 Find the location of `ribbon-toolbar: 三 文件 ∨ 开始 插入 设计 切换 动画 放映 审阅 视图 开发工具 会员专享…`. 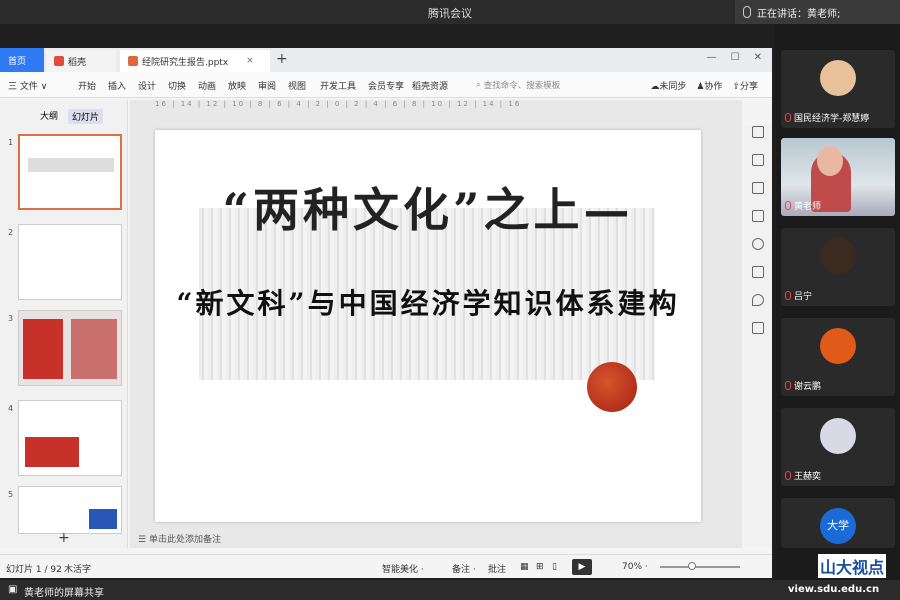

ribbon-toolbar: 三 文件 ∨ 开始 插入 设计 切换 动画 放映 审阅 视图 开发工具 会员专享… is located at coordinates (386, 85).